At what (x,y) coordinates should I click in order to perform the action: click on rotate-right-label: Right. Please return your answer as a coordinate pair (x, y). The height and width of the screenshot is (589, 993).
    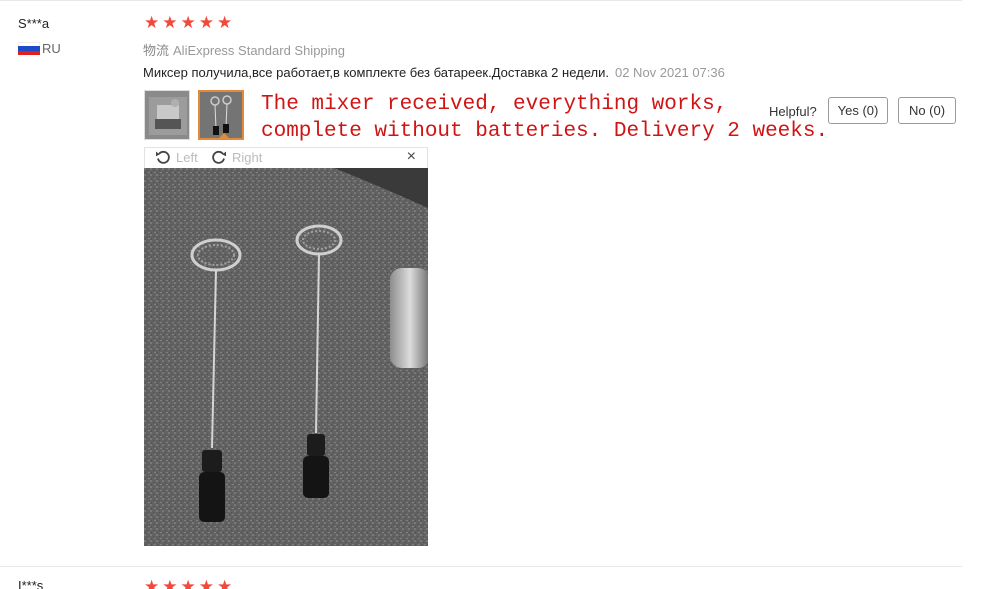
    Looking at the image, I should click on (247, 157).